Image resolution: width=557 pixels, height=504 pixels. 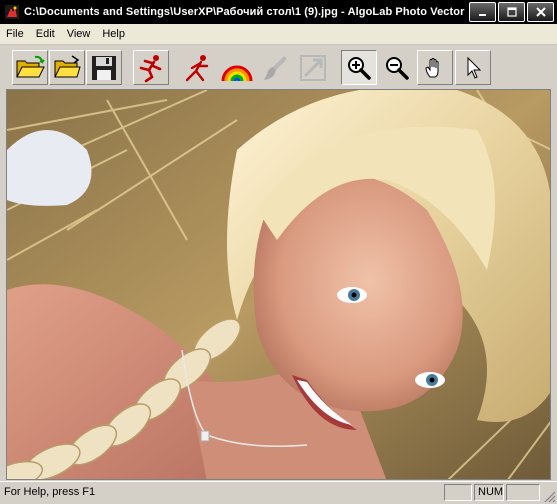 I want to click on maximize-button, so click(x=511, y=12).